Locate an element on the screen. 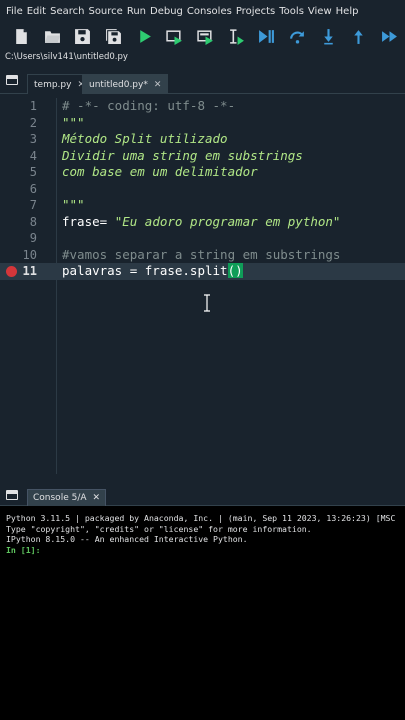 The image size is (405, 720). menu-debug: Debug is located at coordinates (166, 11).